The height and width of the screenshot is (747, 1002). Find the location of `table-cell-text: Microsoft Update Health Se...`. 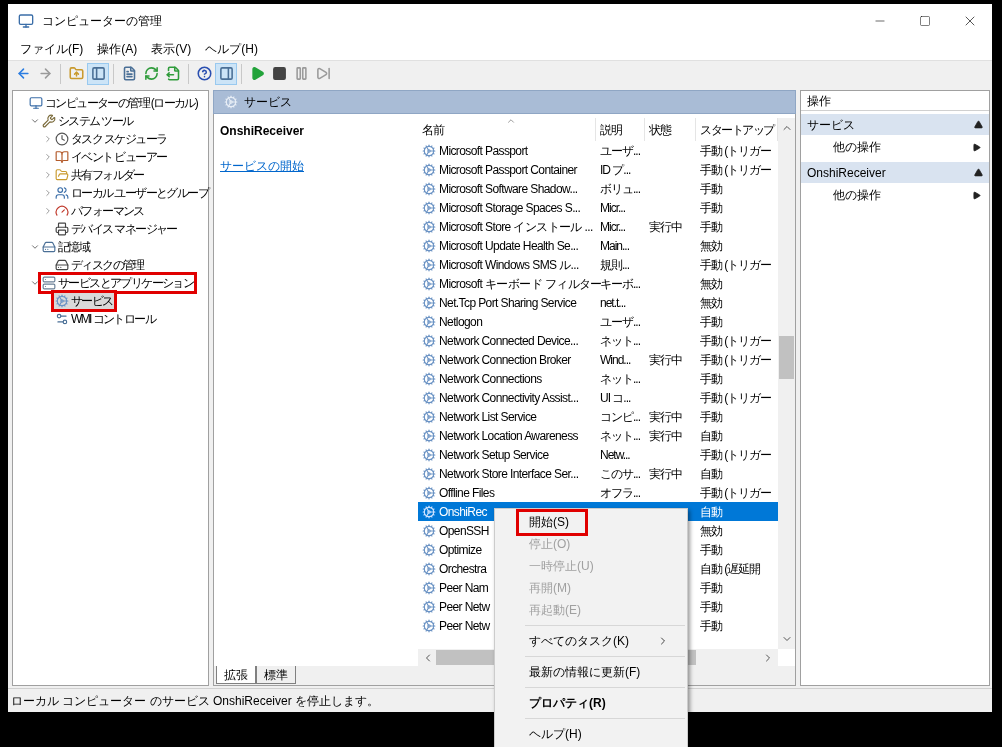

table-cell-text: Microsoft Update Health Se... is located at coordinates (509, 246).